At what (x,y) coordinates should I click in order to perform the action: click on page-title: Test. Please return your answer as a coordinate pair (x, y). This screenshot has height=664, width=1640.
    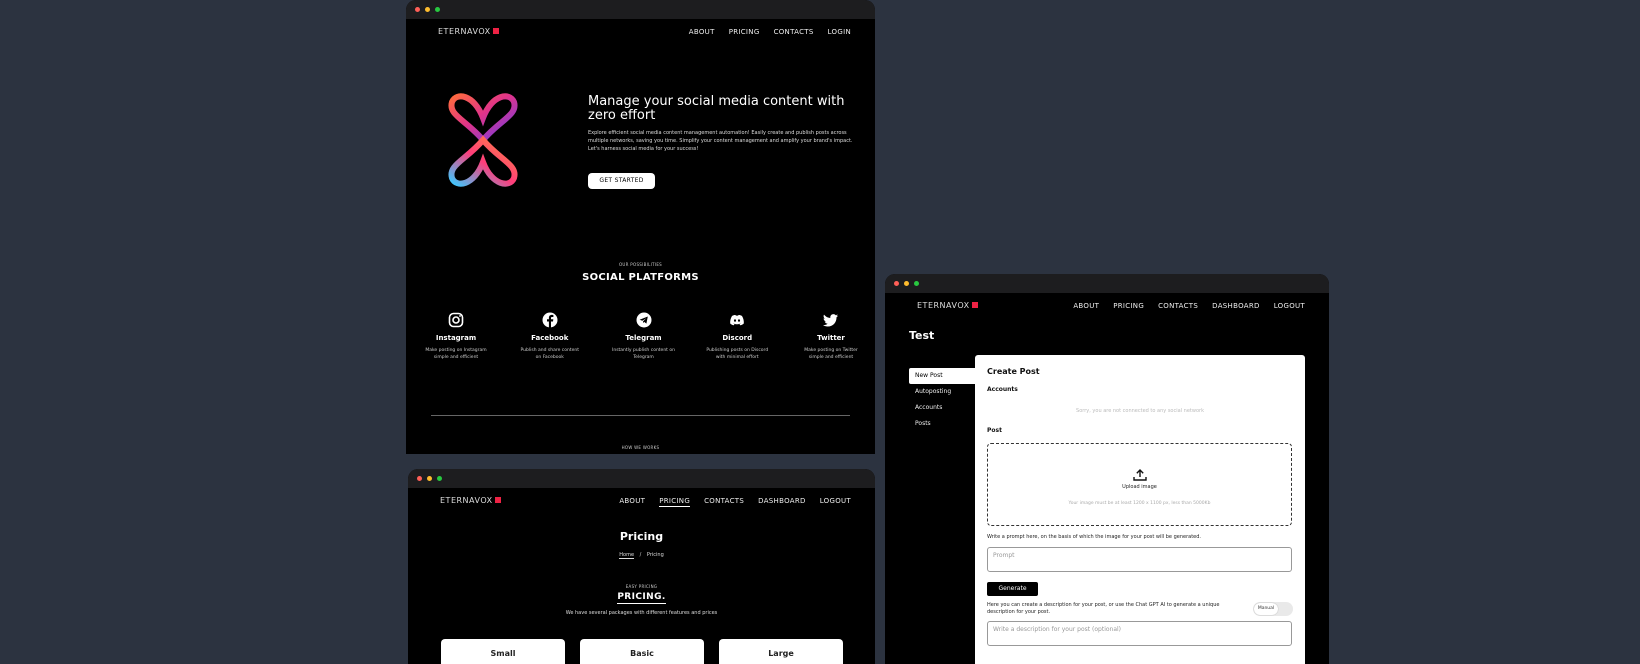
    Looking at the image, I should click on (922, 335).